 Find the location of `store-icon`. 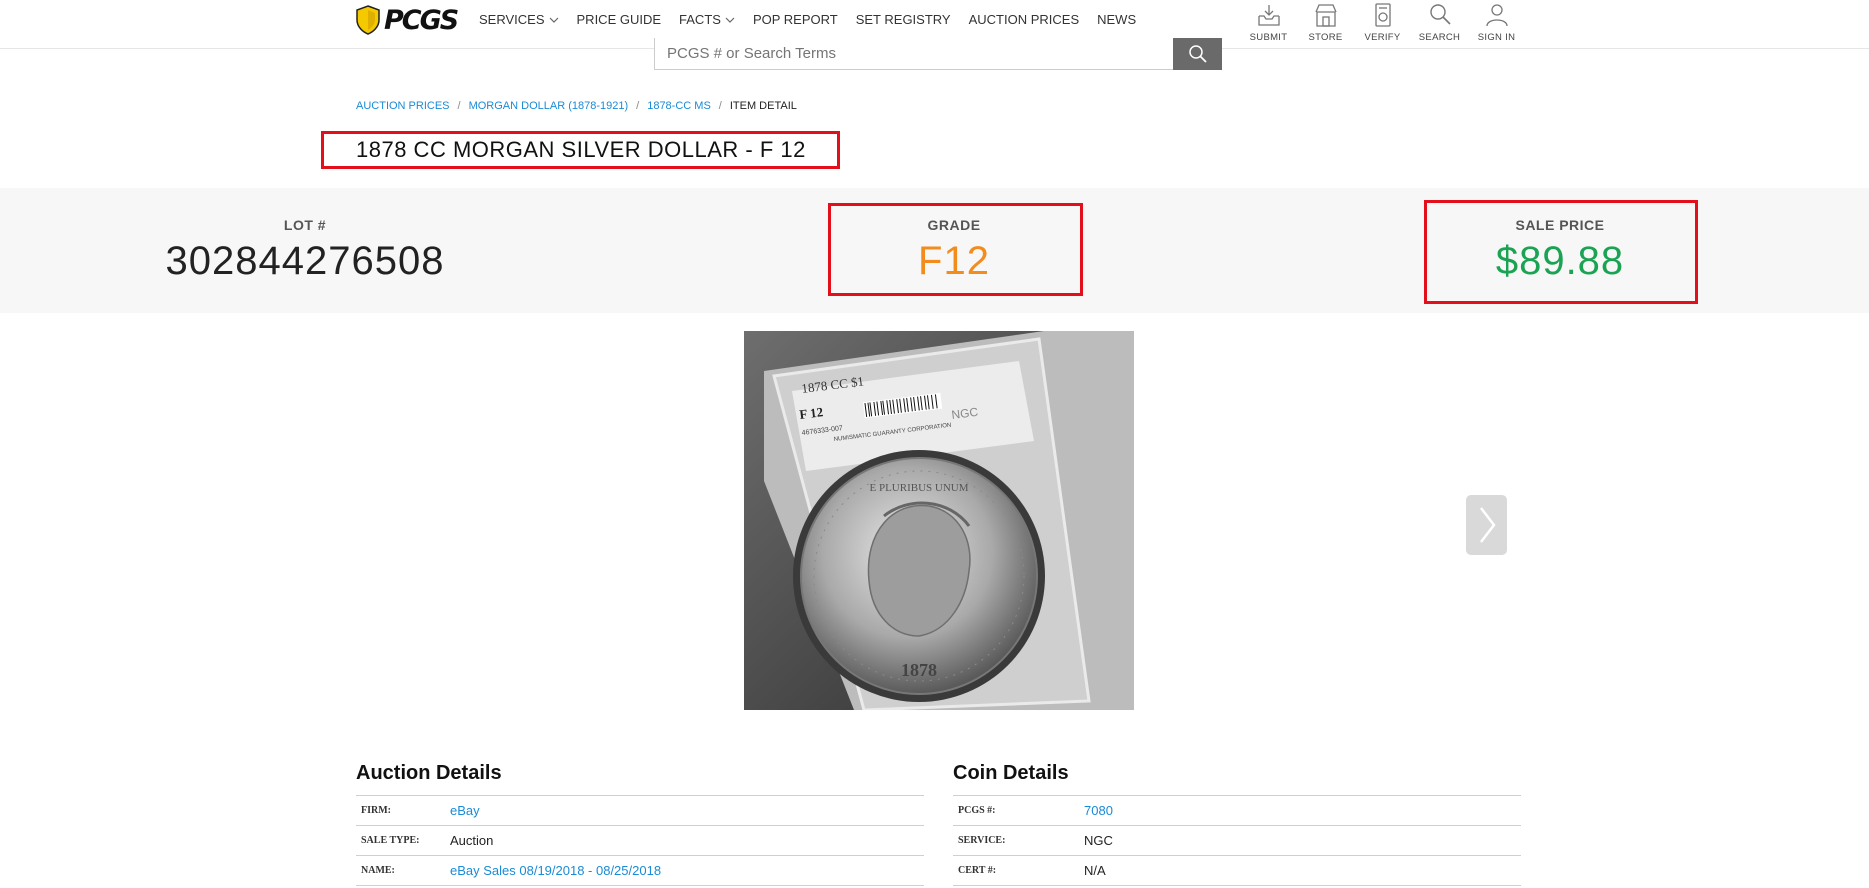

store-icon is located at coordinates (1325, 15).